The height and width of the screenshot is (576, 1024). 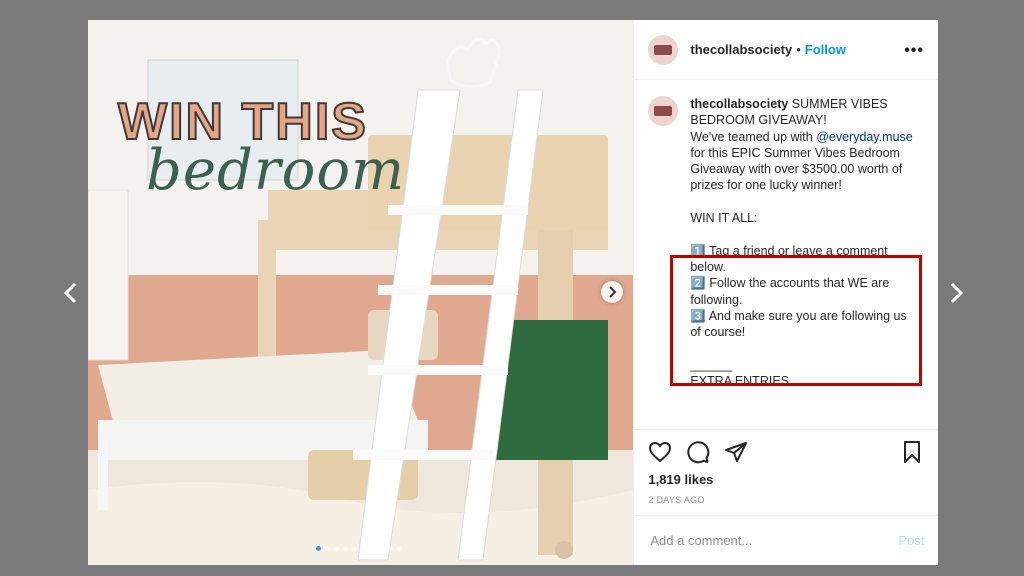 What do you see at coordinates (663, 111) in the screenshot?
I see `caption-avatar` at bounding box center [663, 111].